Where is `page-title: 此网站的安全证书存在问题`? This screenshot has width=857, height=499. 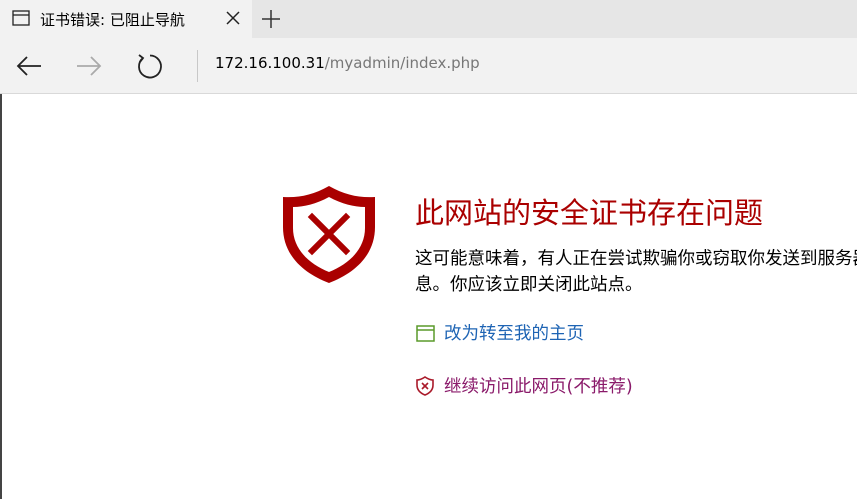 page-title: 此网站的安全证书存在问题 is located at coordinates (589, 213).